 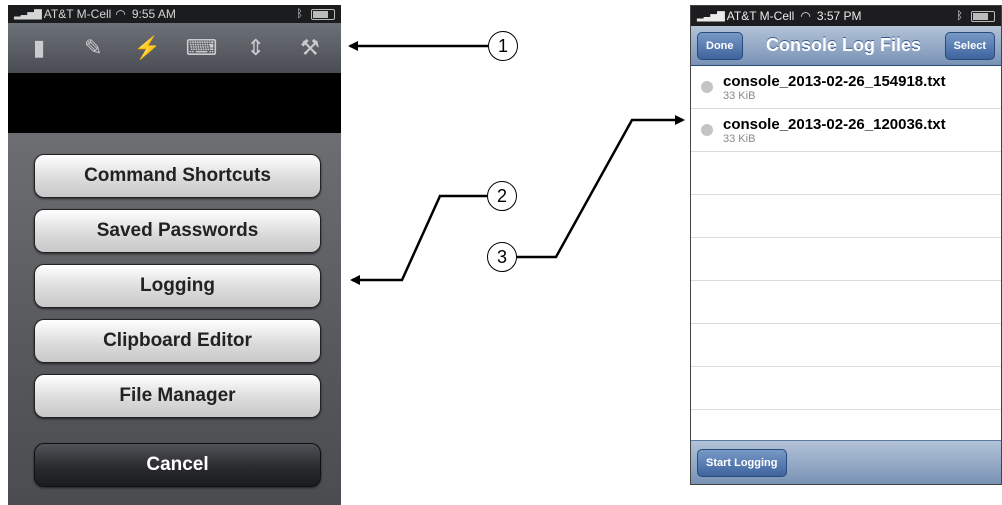 I want to click on callout-1: 1, so click(x=503, y=46).